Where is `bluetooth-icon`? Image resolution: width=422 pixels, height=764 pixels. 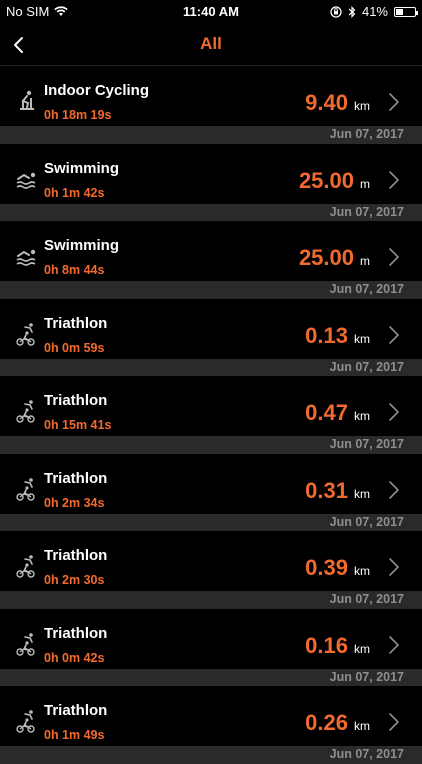
bluetooth-icon is located at coordinates (352, 11).